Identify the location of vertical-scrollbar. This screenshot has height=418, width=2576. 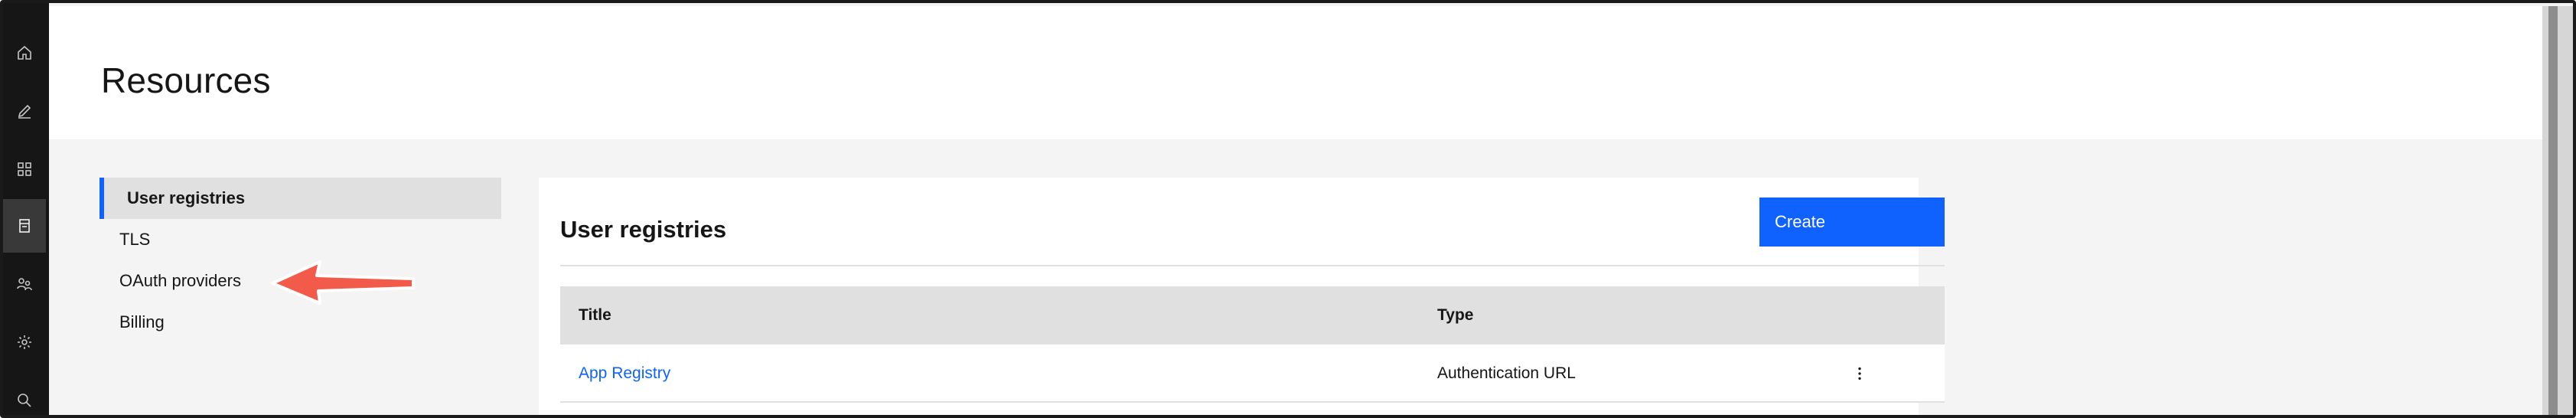
(2557, 210).